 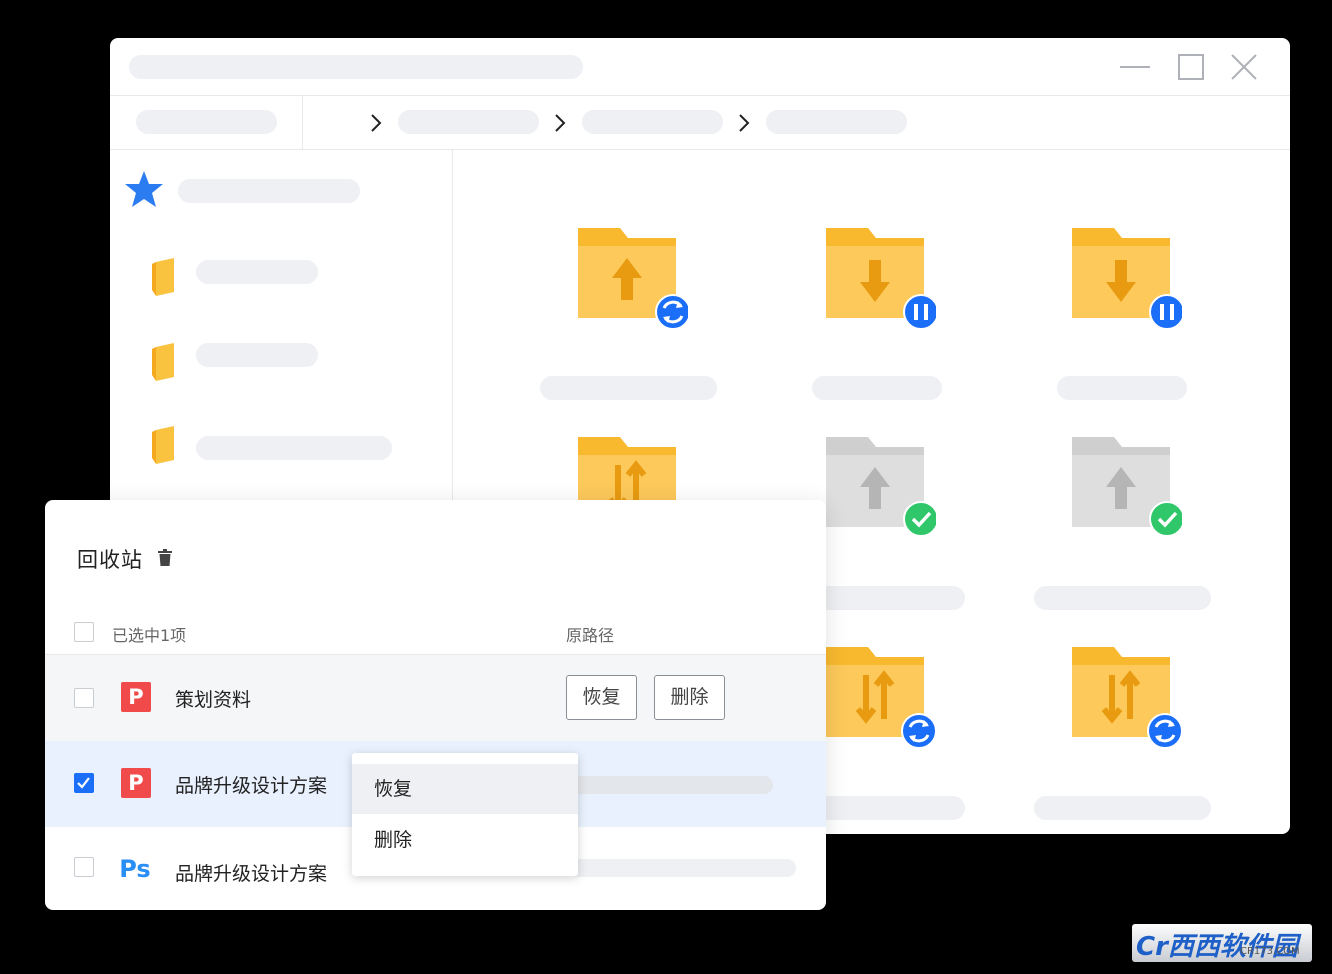 I want to click on close-icon, so click(x=1244, y=67).